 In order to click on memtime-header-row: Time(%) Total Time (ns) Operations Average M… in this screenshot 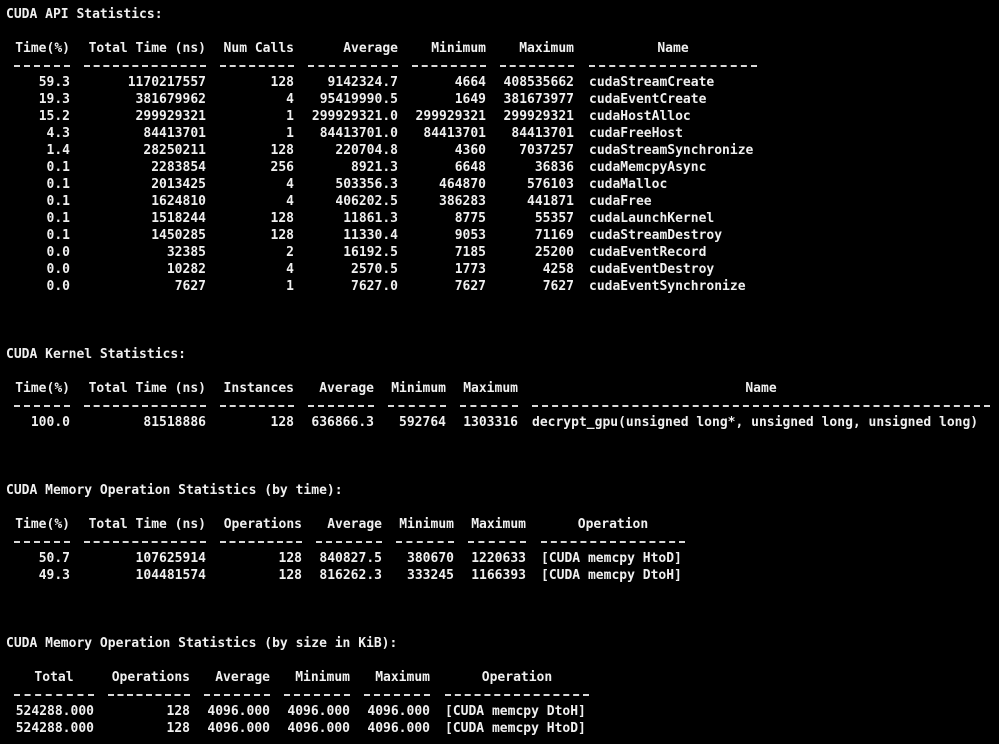, I will do `click(499, 524)`.